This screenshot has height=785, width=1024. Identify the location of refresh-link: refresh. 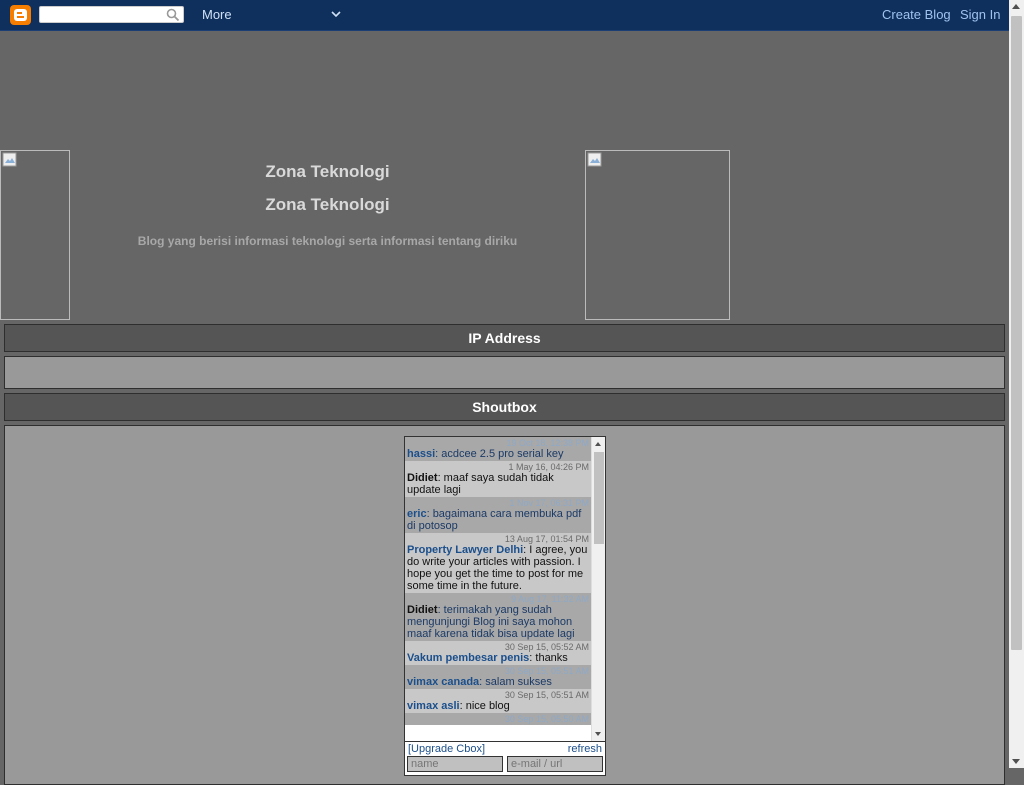
(585, 749).